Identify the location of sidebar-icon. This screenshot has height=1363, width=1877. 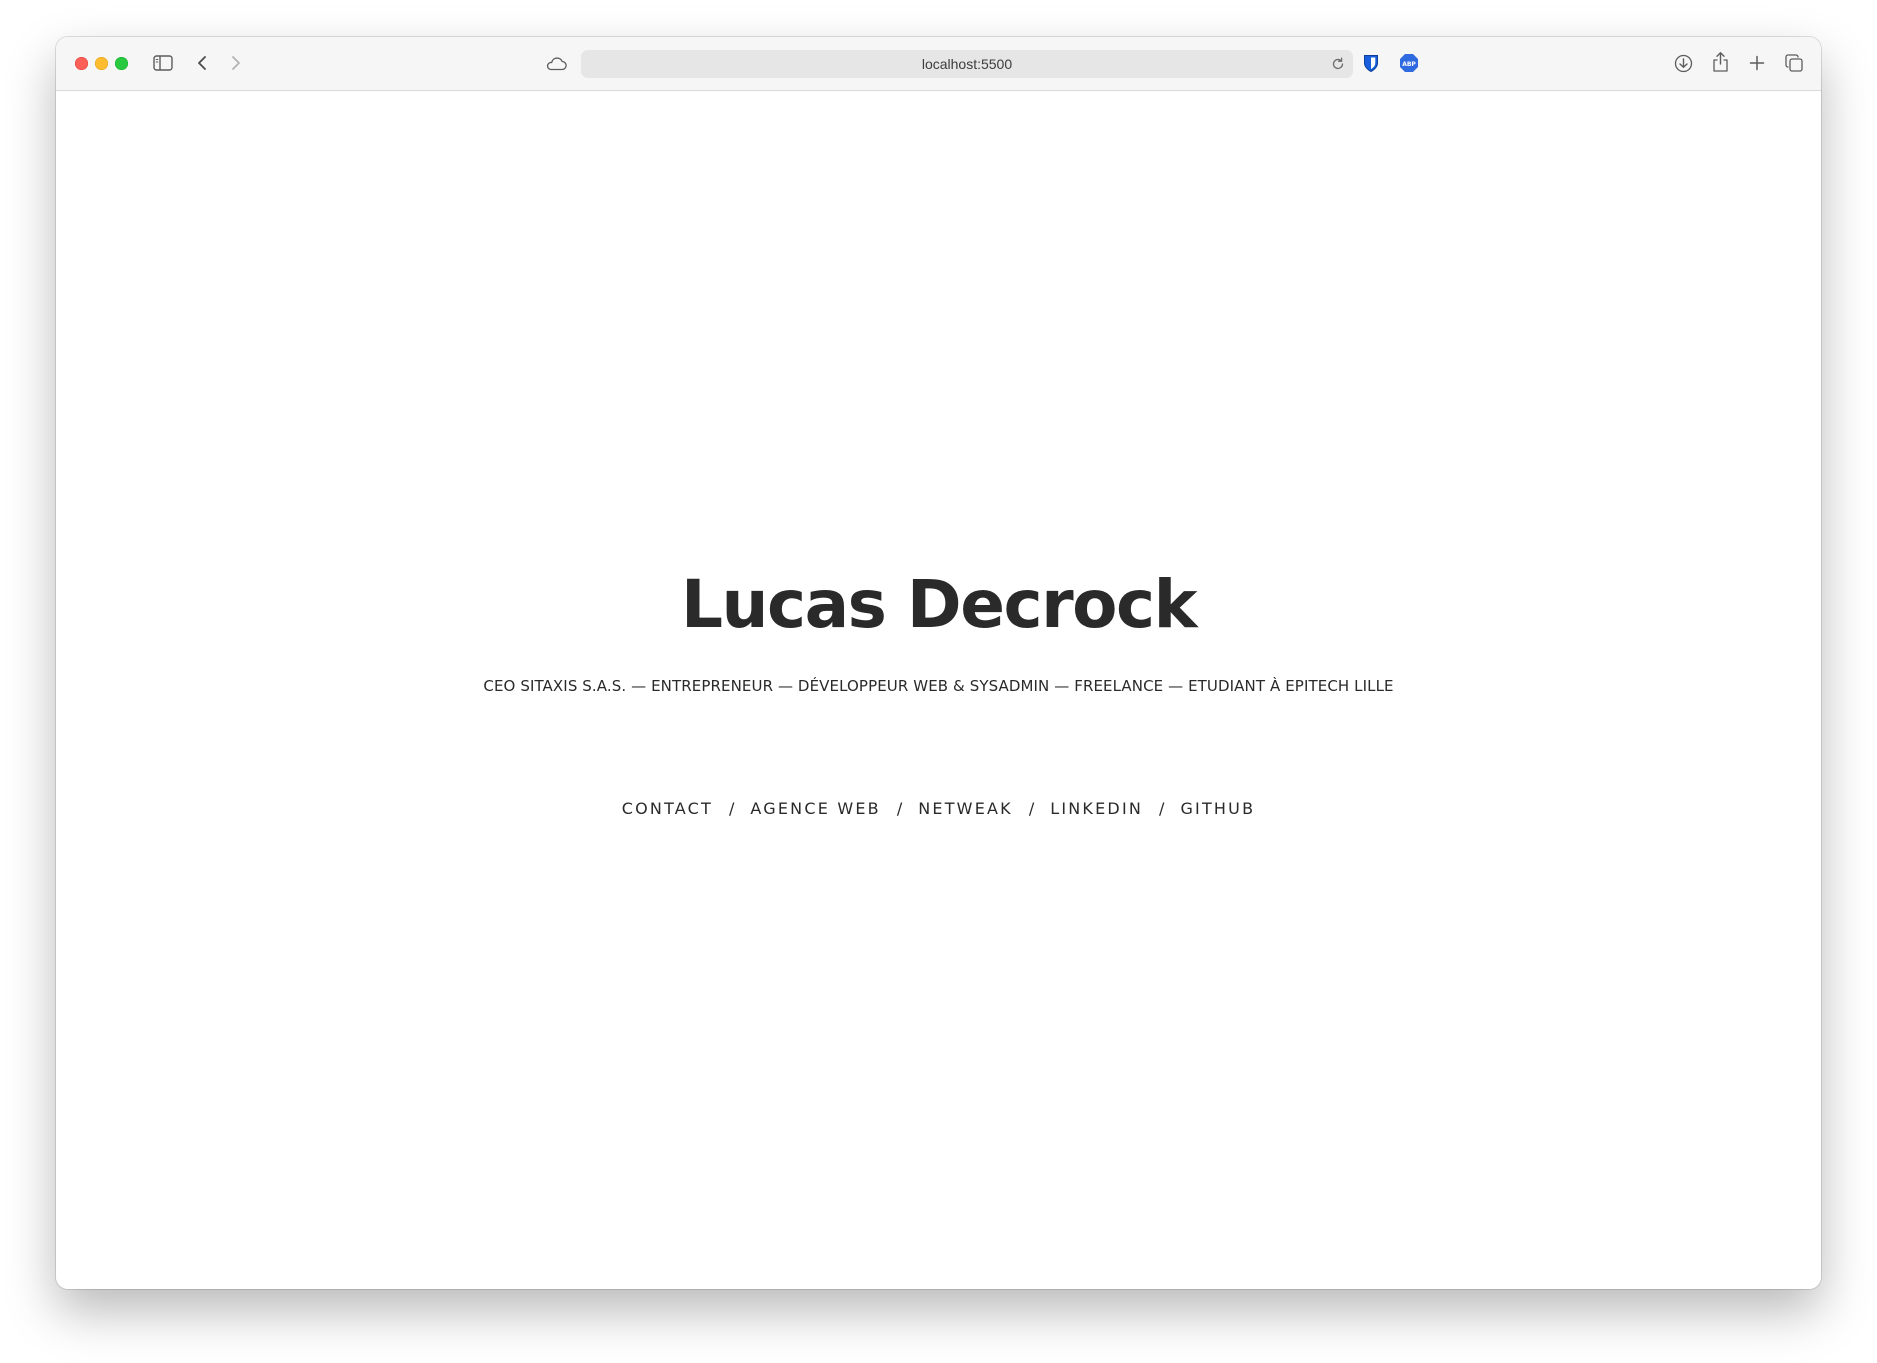
(163, 63).